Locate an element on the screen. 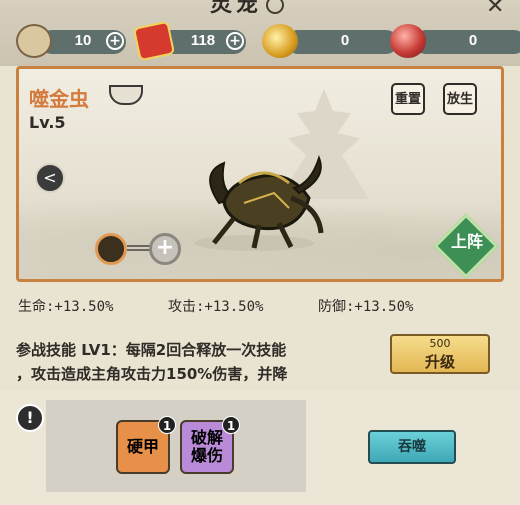  trait-chip-label: 破解爆伤 is located at coordinates (206, 446).